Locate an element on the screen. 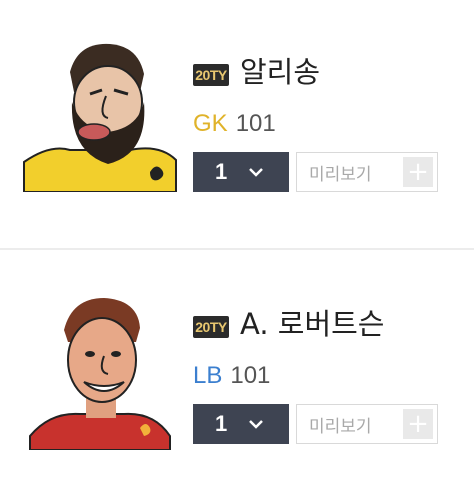 The width and height of the screenshot is (474, 496). position-label: GK is located at coordinates (210, 123).